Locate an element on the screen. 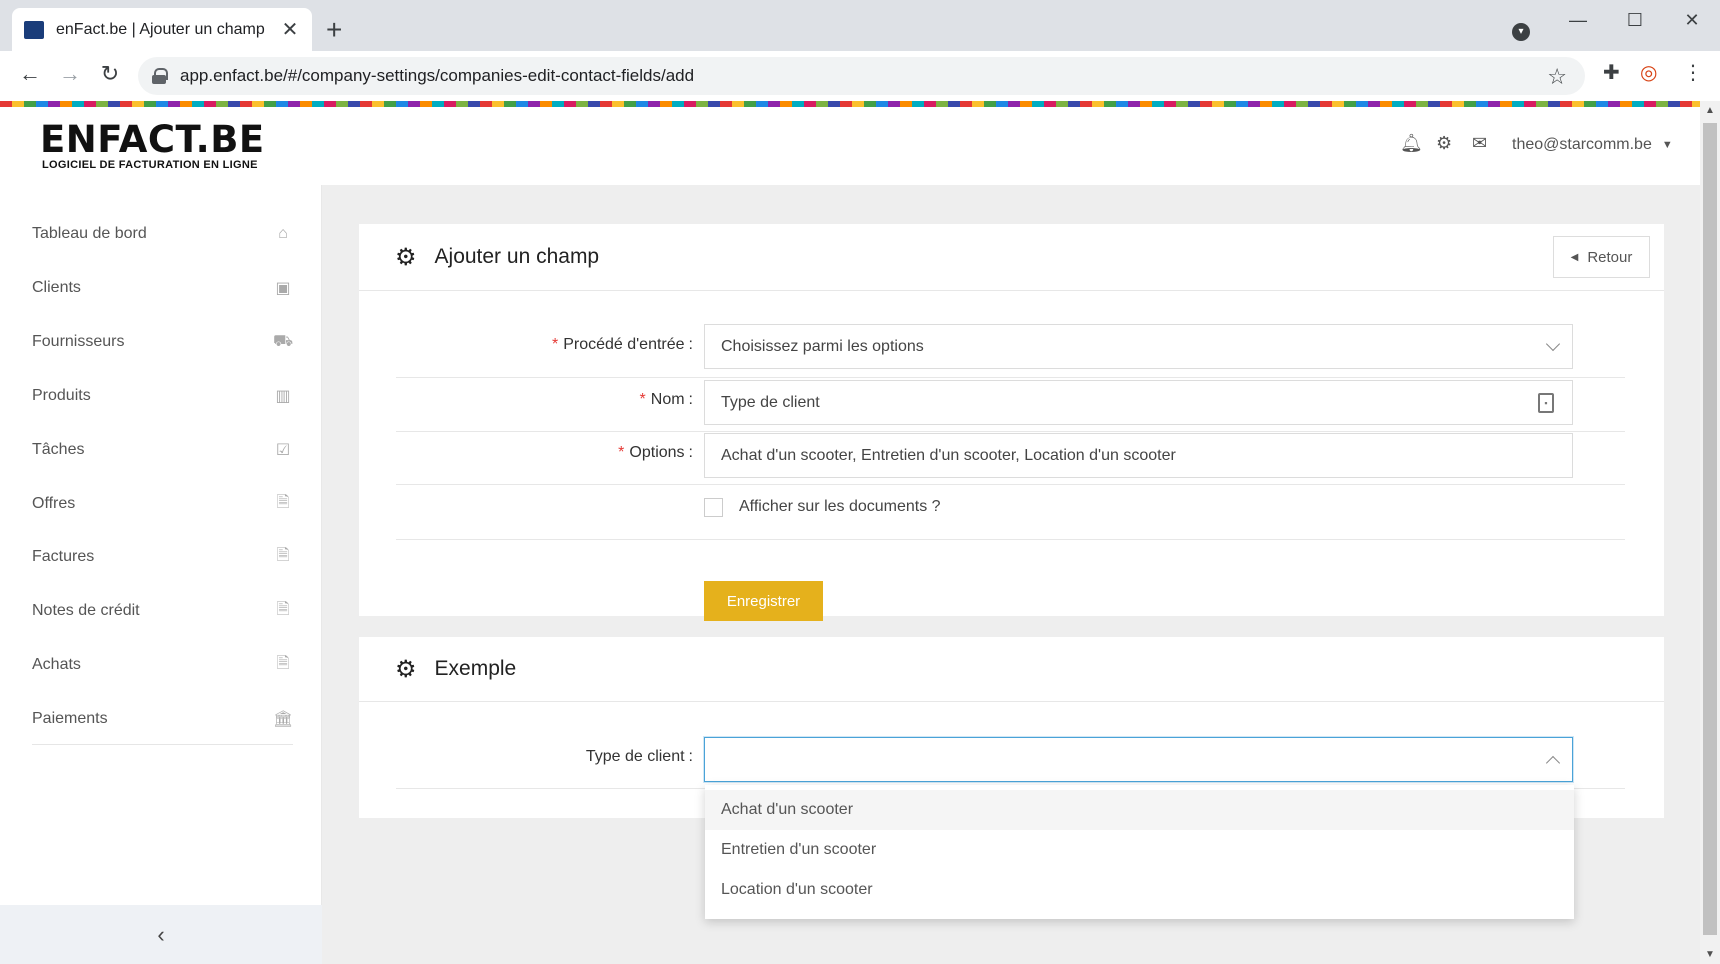 This screenshot has width=1720, height=964. show-on-docs-checkbox is located at coordinates (713, 507).